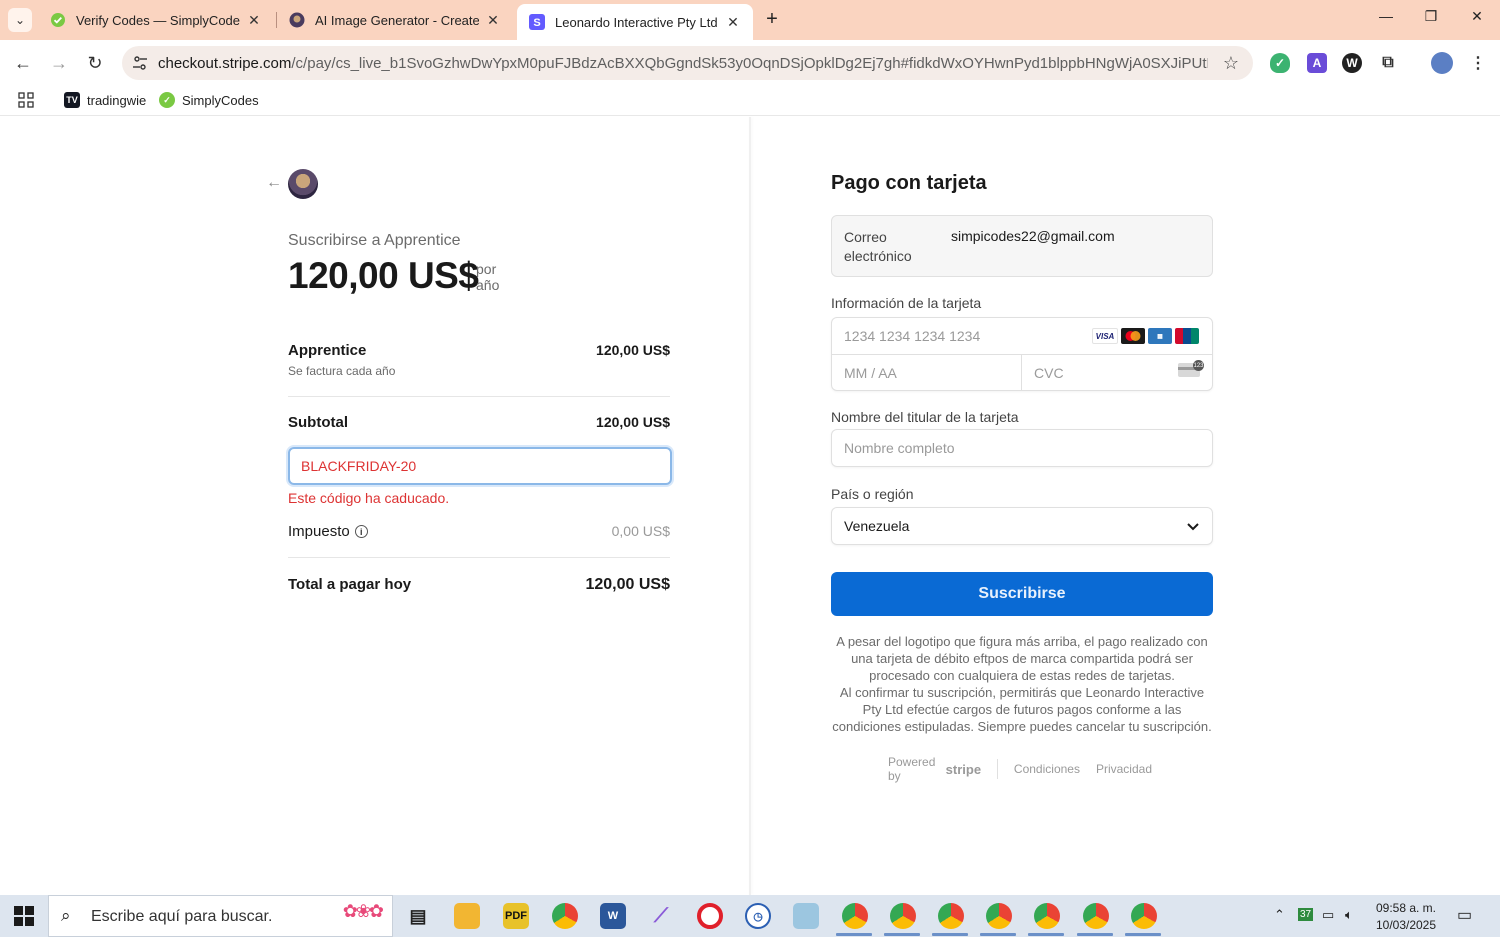  I want to click on holder-name-input: Nombre completo, so click(1022, 448).